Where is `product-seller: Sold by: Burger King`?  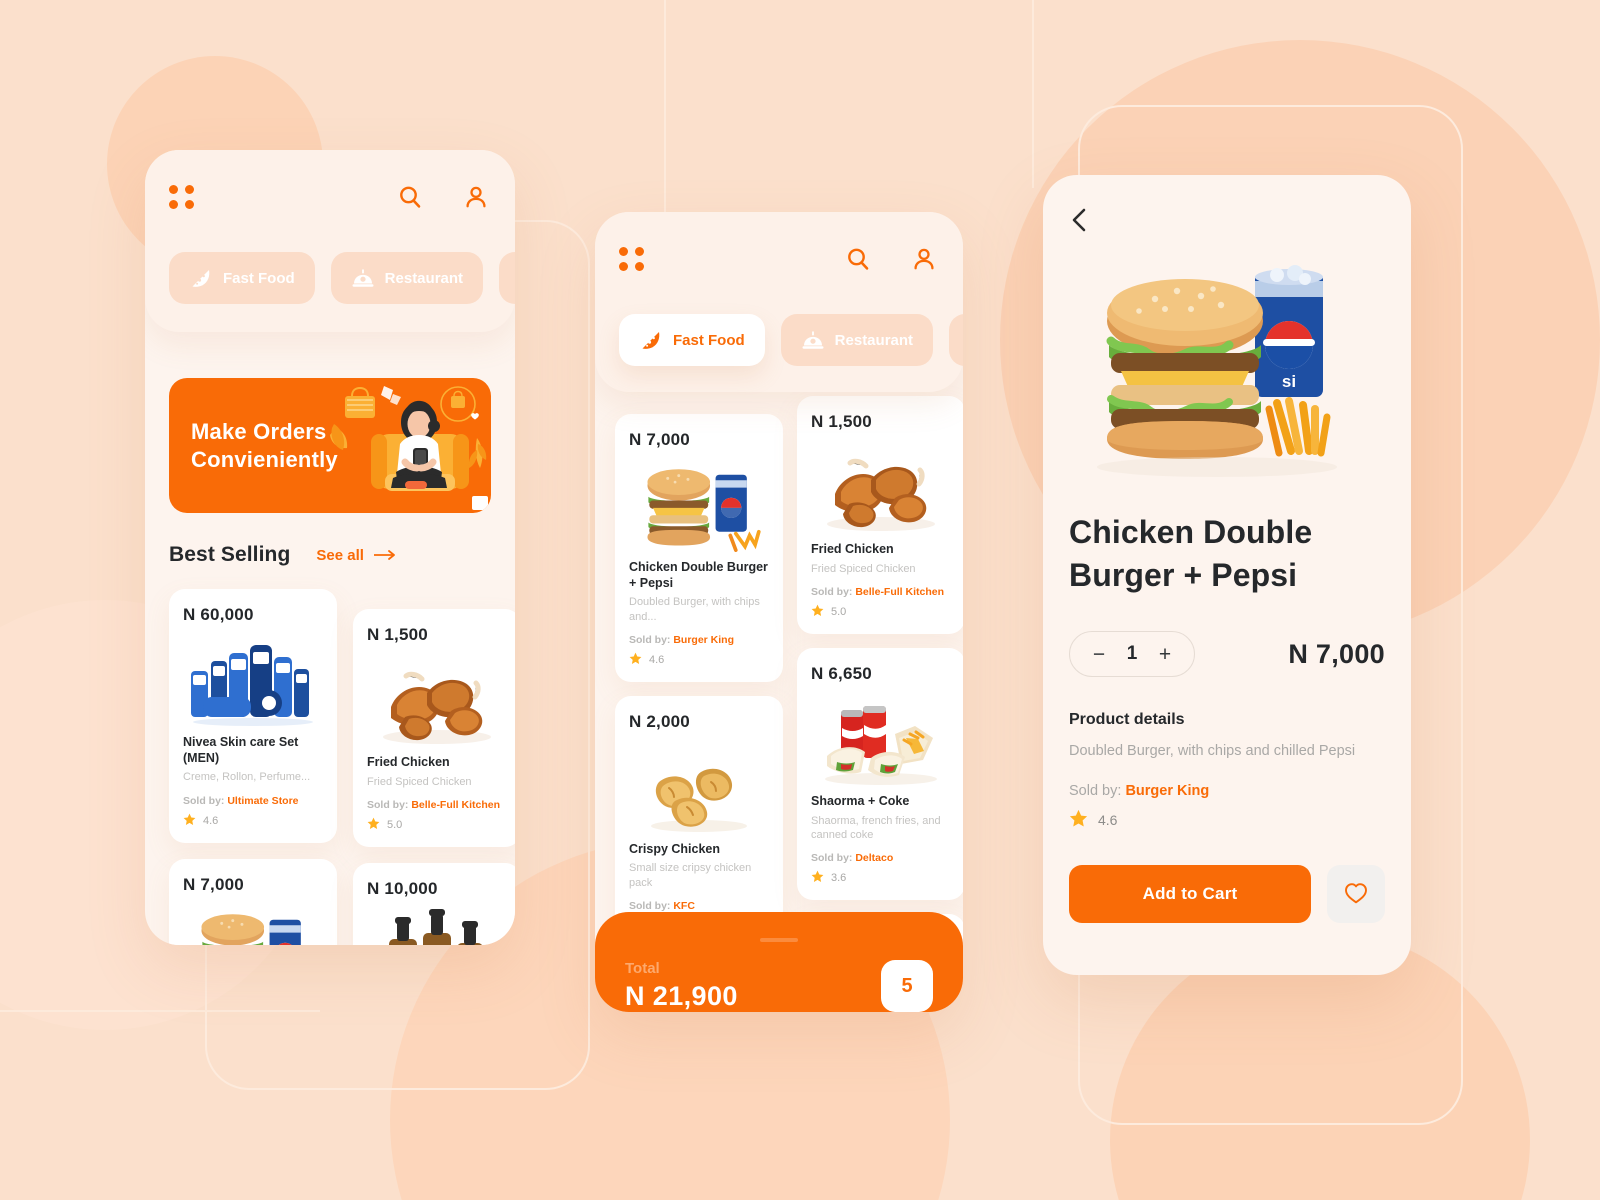
product-seller: Sold by: Burger King is located at coordinates (699, 640).